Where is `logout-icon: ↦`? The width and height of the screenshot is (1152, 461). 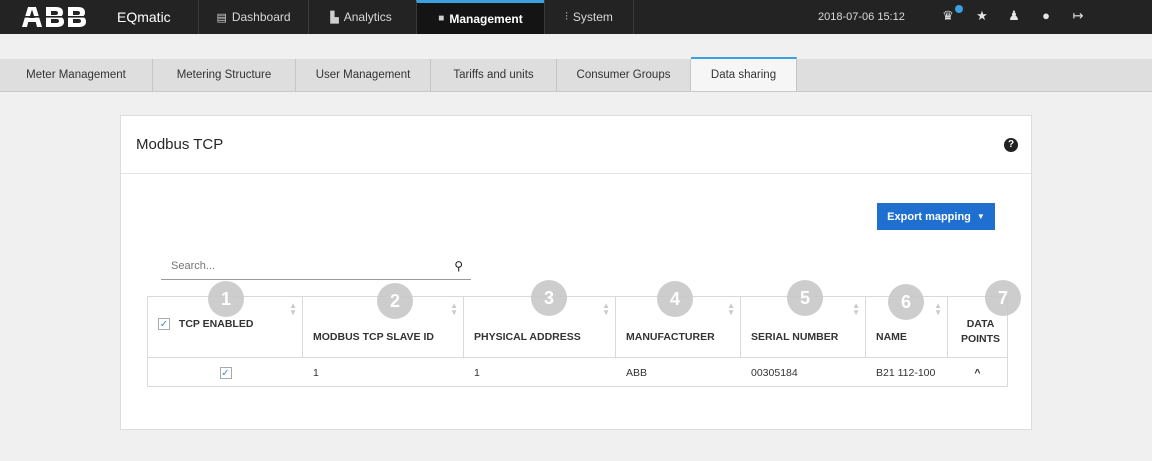
logout-icon: ↦ is located at coordinates (1078, 16).